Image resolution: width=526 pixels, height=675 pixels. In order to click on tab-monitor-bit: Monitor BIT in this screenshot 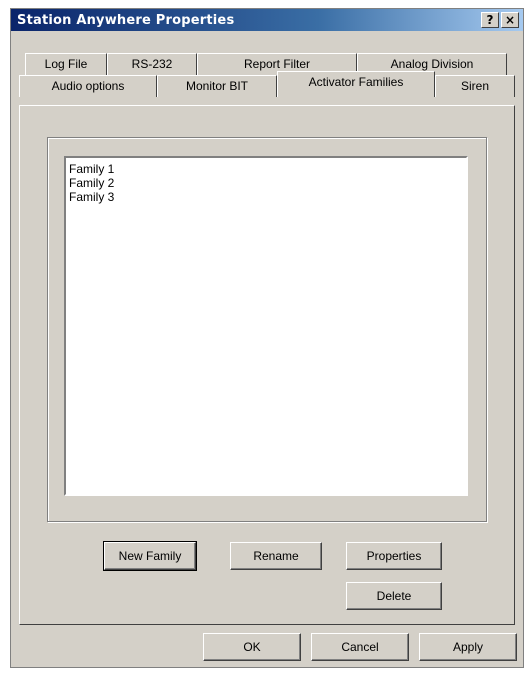, I will do `click(217, 86)`.